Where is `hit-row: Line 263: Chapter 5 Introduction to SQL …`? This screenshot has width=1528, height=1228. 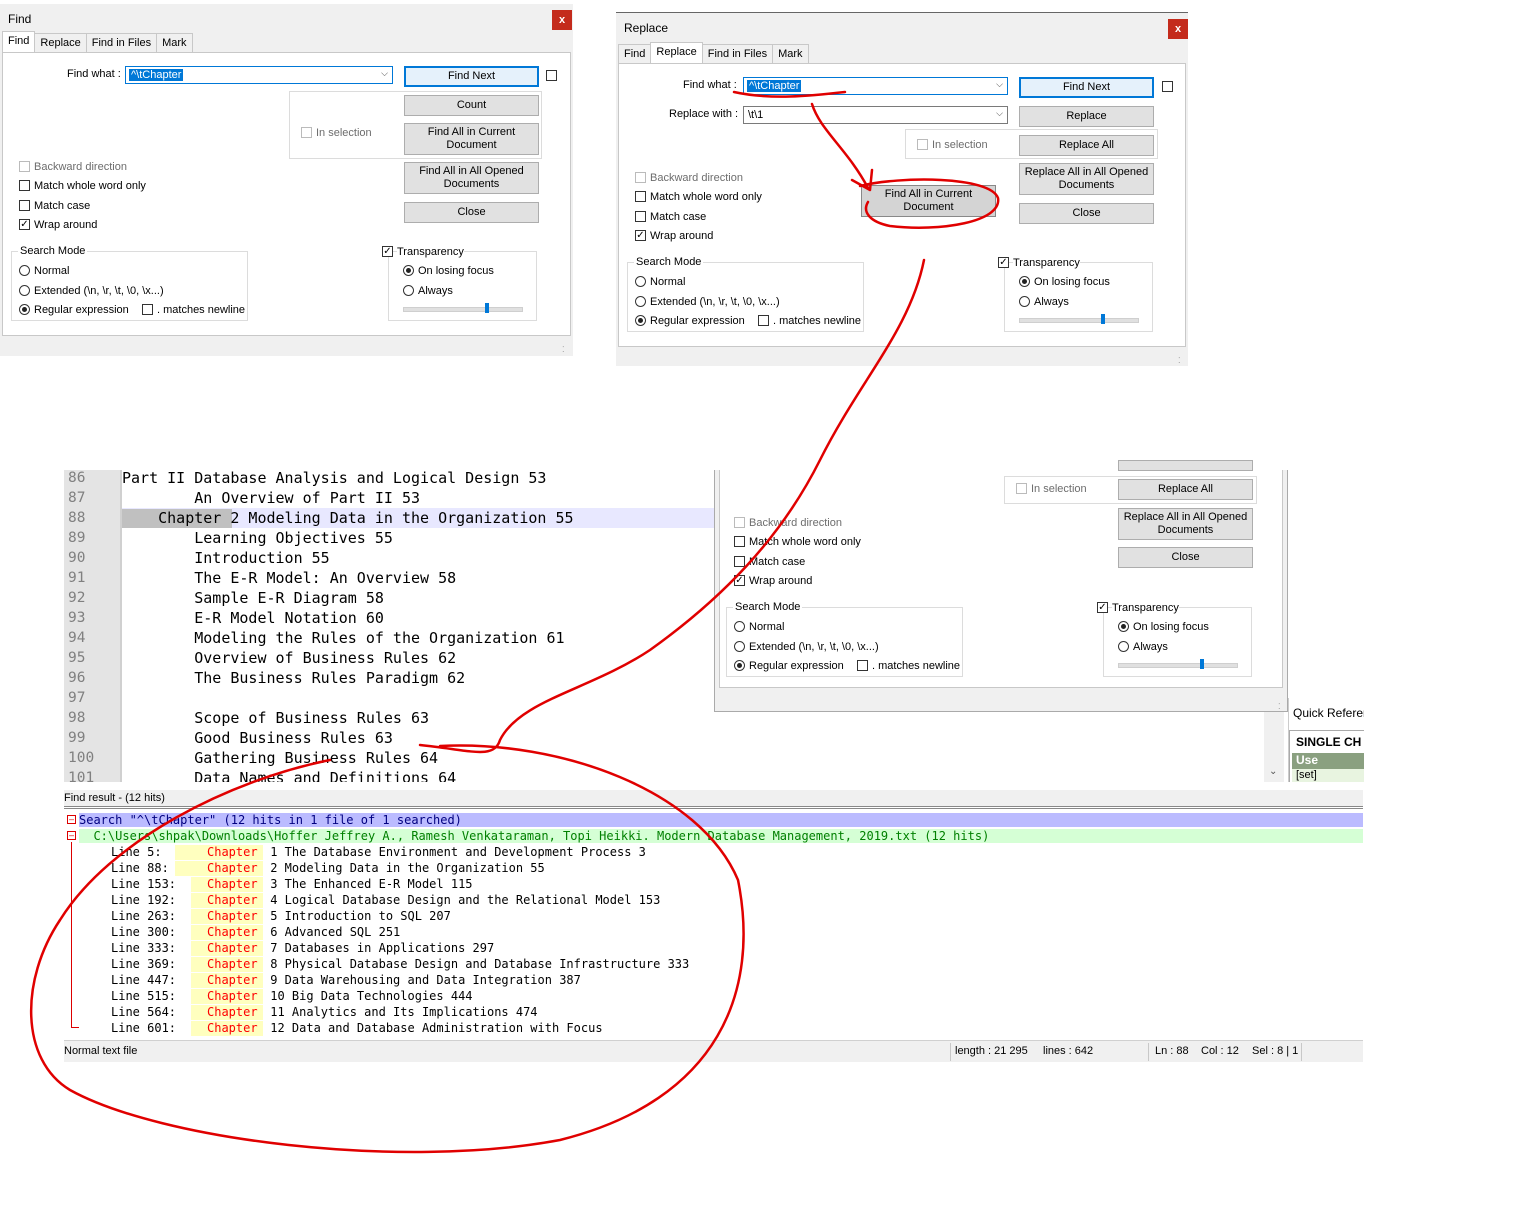
hit-row: Line 263: Chapter 5 Introduction to SQL … is located at coordinates (721, 916).